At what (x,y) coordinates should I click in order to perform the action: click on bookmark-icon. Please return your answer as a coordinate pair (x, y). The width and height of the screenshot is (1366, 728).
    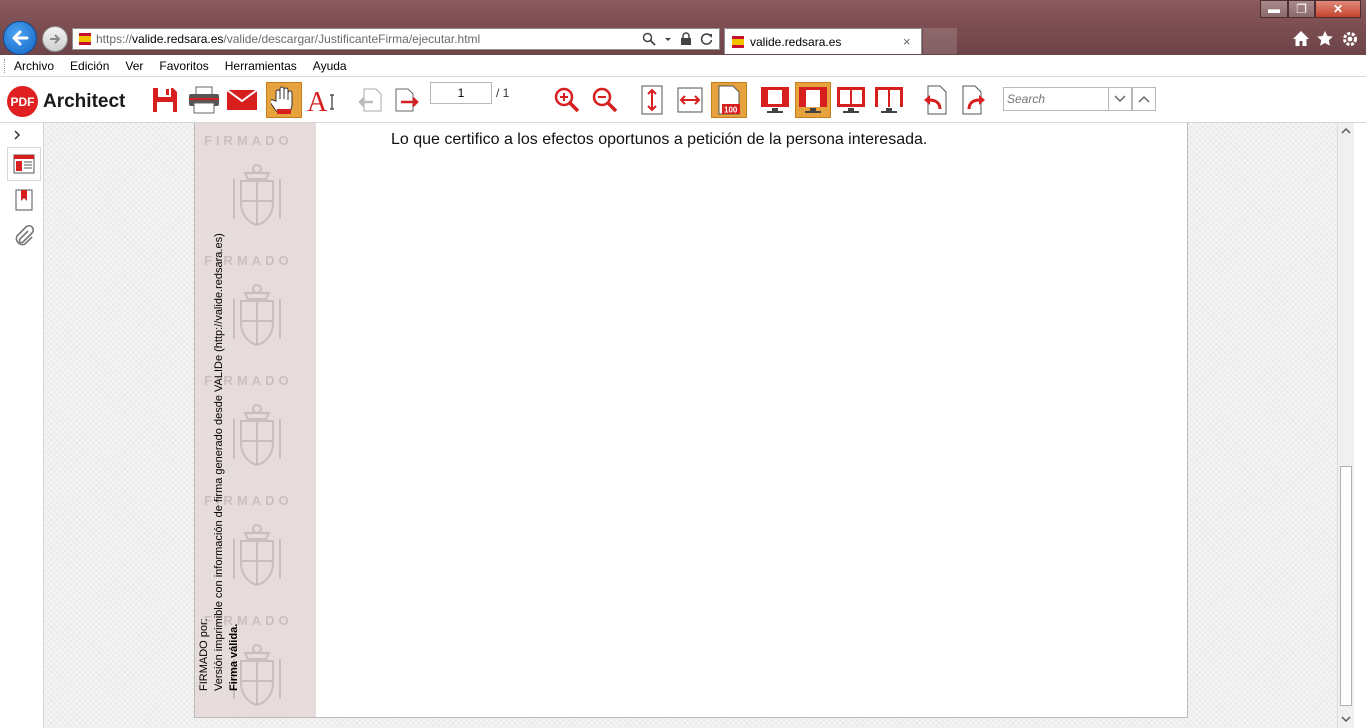
    Looking at the image, I should click on (24, 200).